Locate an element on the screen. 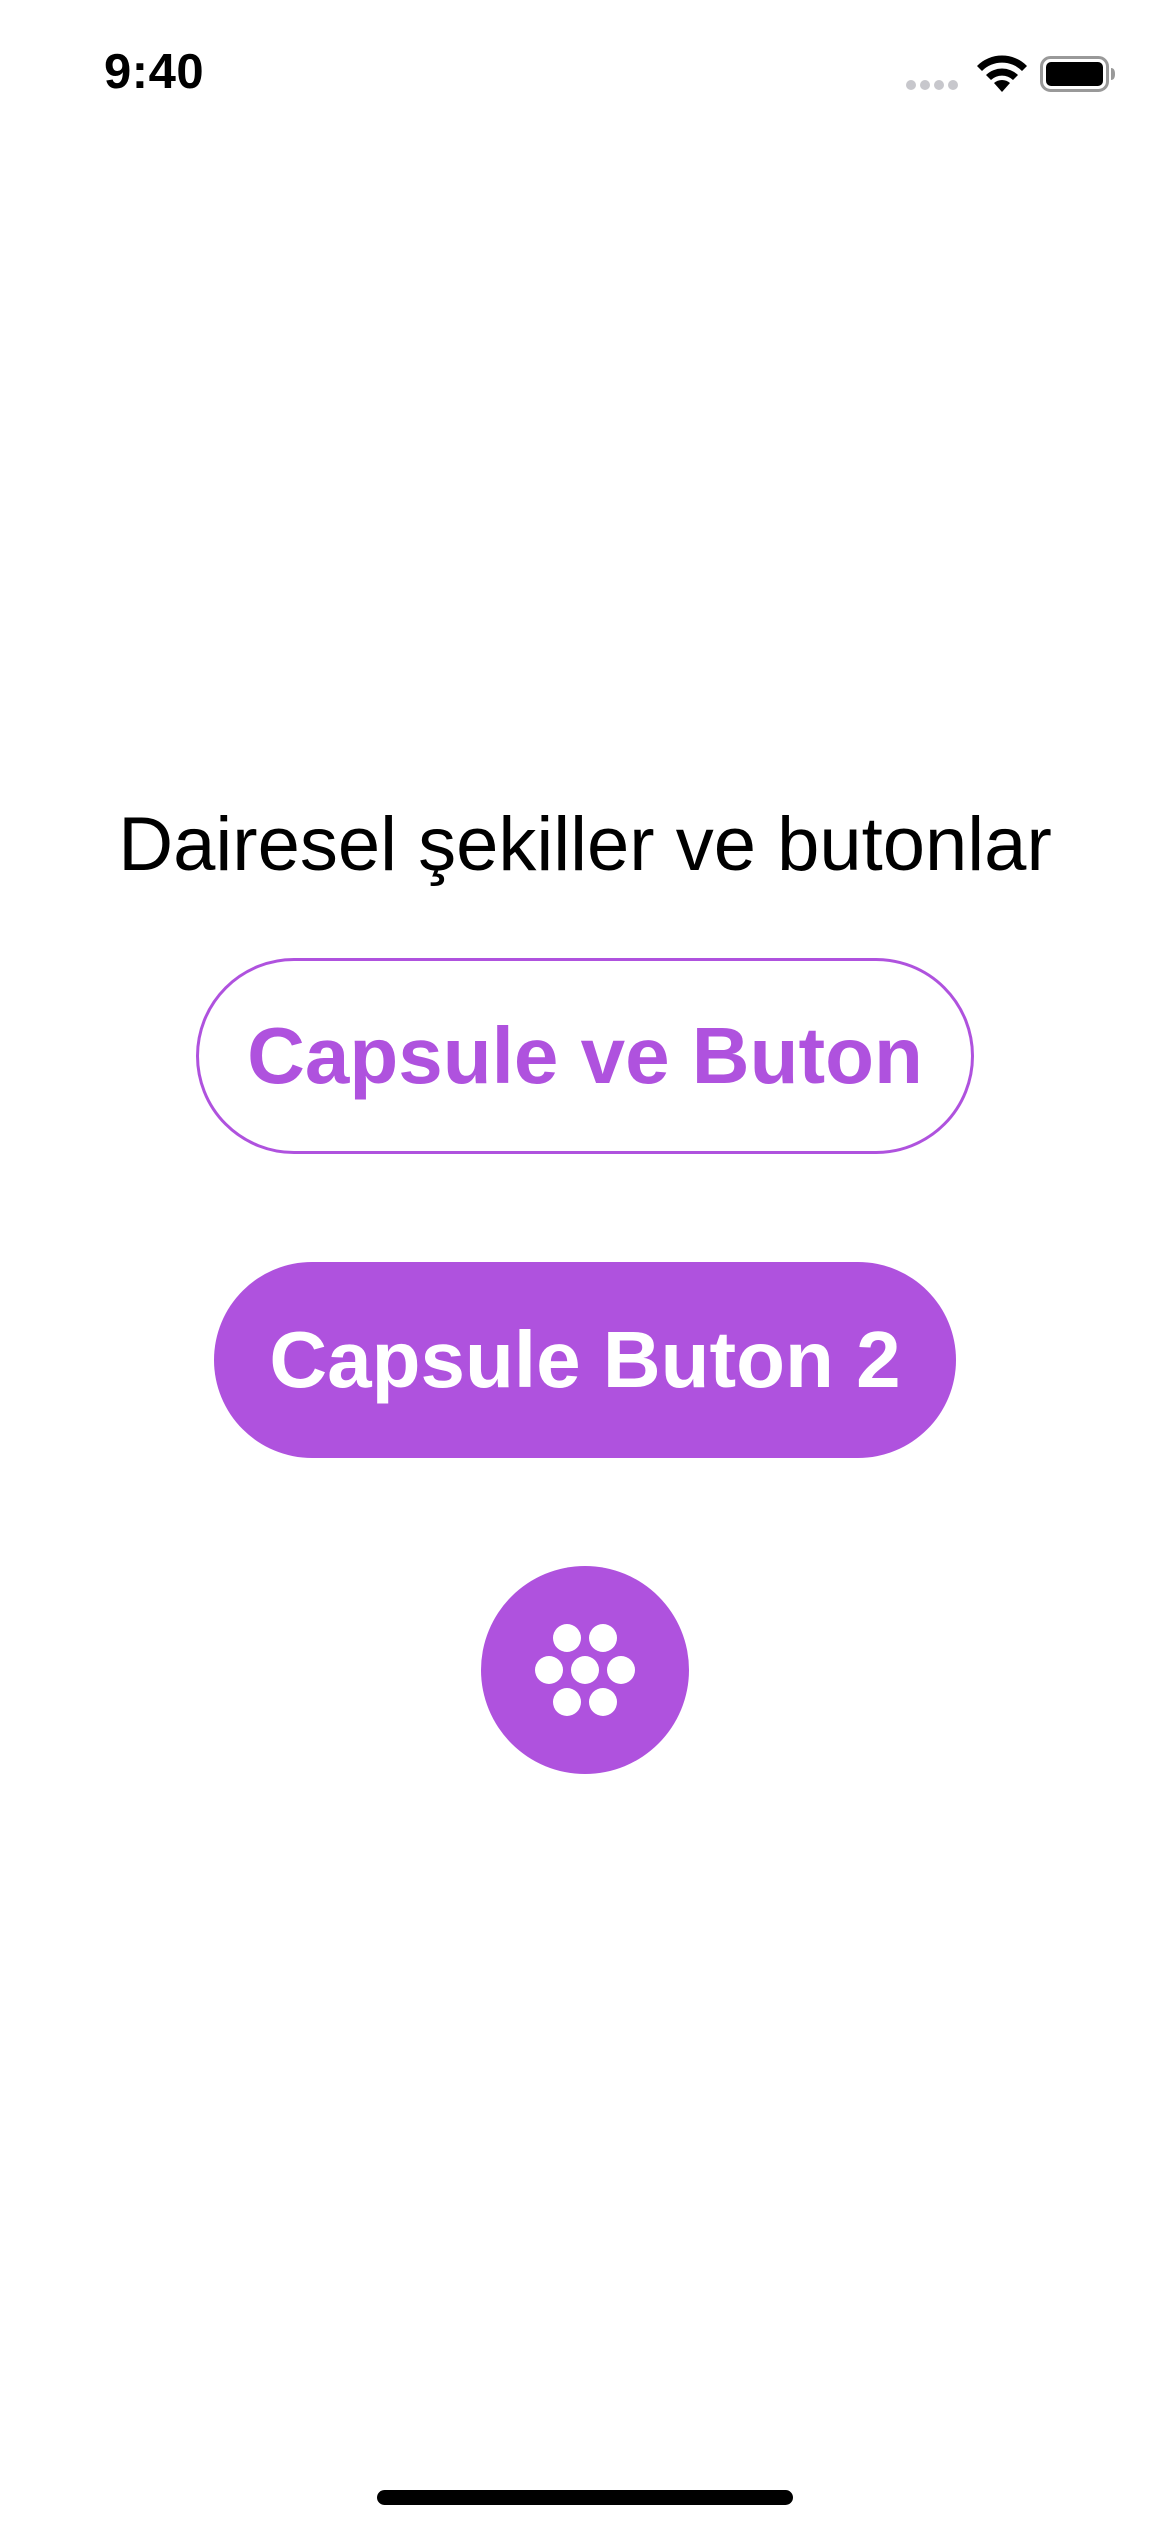 This screenshot has width=1170, height=2532. battery-icon is located at coordinates (1077, 74).